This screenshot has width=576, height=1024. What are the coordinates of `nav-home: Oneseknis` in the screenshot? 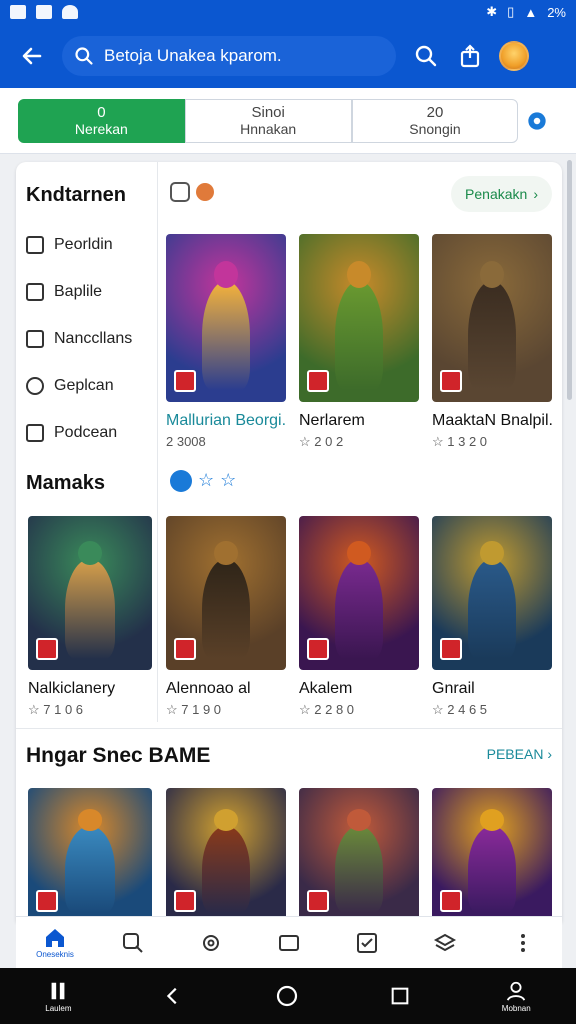 It's located at (55, 943).